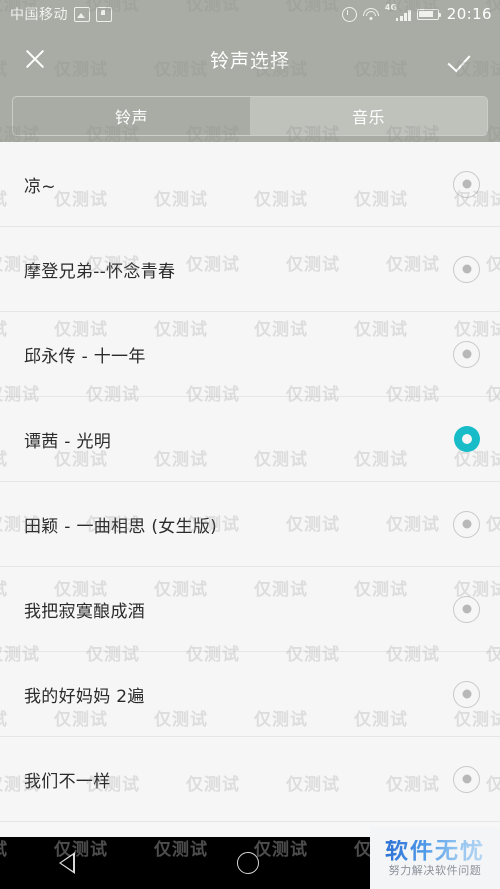 This screenshot has height=889, width=500. I want to click on site-logo-watermark: 软件无忧 努力解决软件问题, so click(435, 858).